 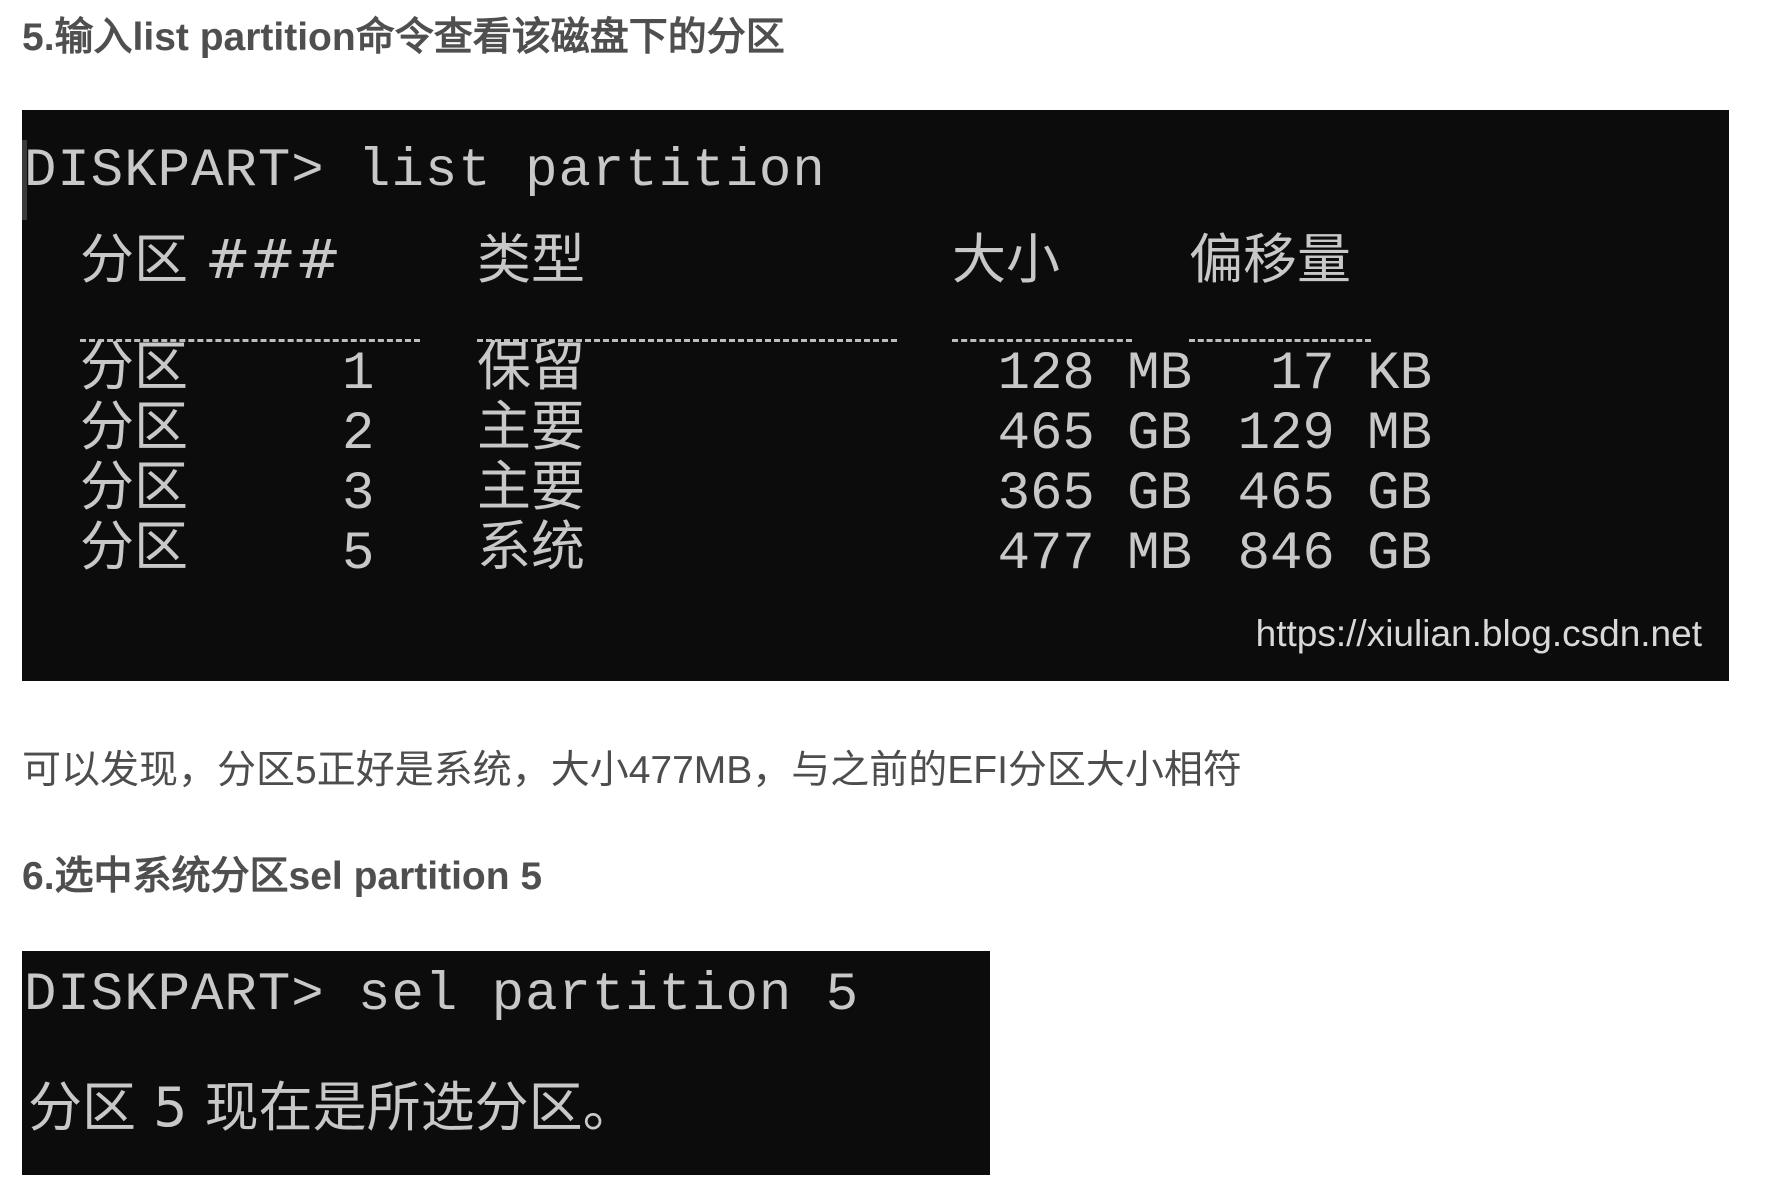 What do you see at coordinates (1350, 374) in the screenshot?
I see `row-offset: 17 KB` at bounding box center [1350, 374].